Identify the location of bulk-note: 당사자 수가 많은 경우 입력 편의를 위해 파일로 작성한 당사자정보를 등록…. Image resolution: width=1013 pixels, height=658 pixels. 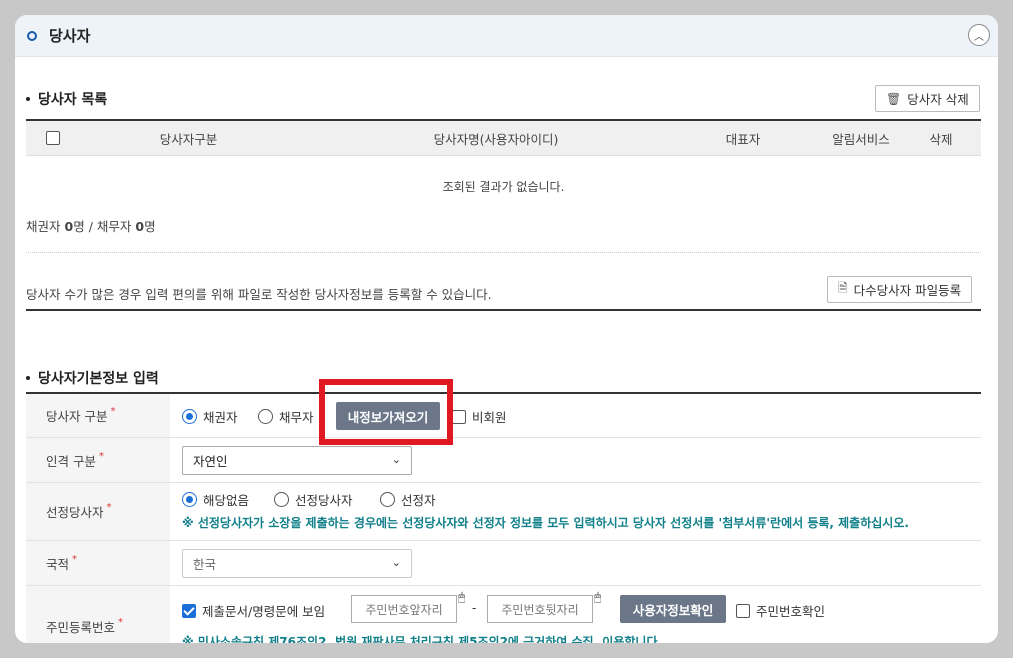
(259, 294).